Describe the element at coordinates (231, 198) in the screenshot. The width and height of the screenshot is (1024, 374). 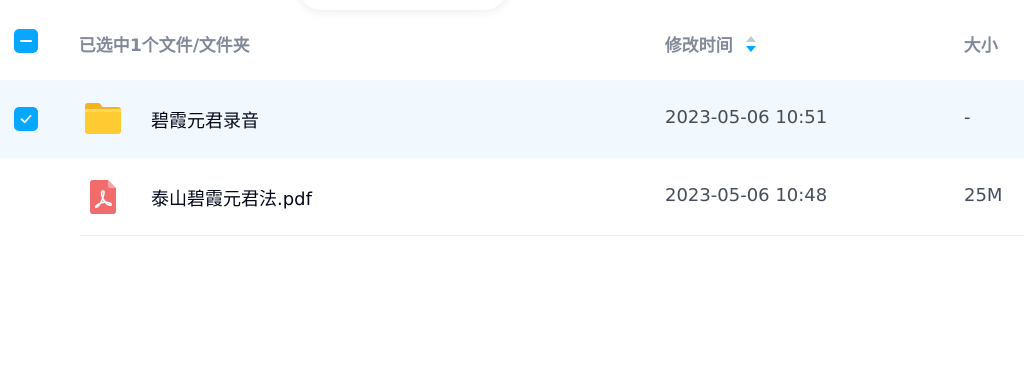
I see `file-name: 泰山碧霞元君法.pdf` at that location.